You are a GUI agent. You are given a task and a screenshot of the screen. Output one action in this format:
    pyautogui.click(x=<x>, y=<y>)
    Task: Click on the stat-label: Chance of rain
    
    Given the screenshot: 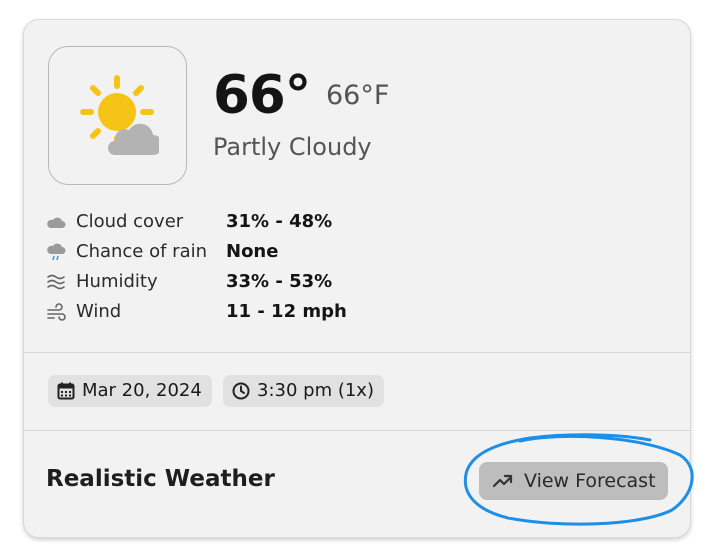 What is the action you would take?
    pyautogui.click(x=142, y=251)
    